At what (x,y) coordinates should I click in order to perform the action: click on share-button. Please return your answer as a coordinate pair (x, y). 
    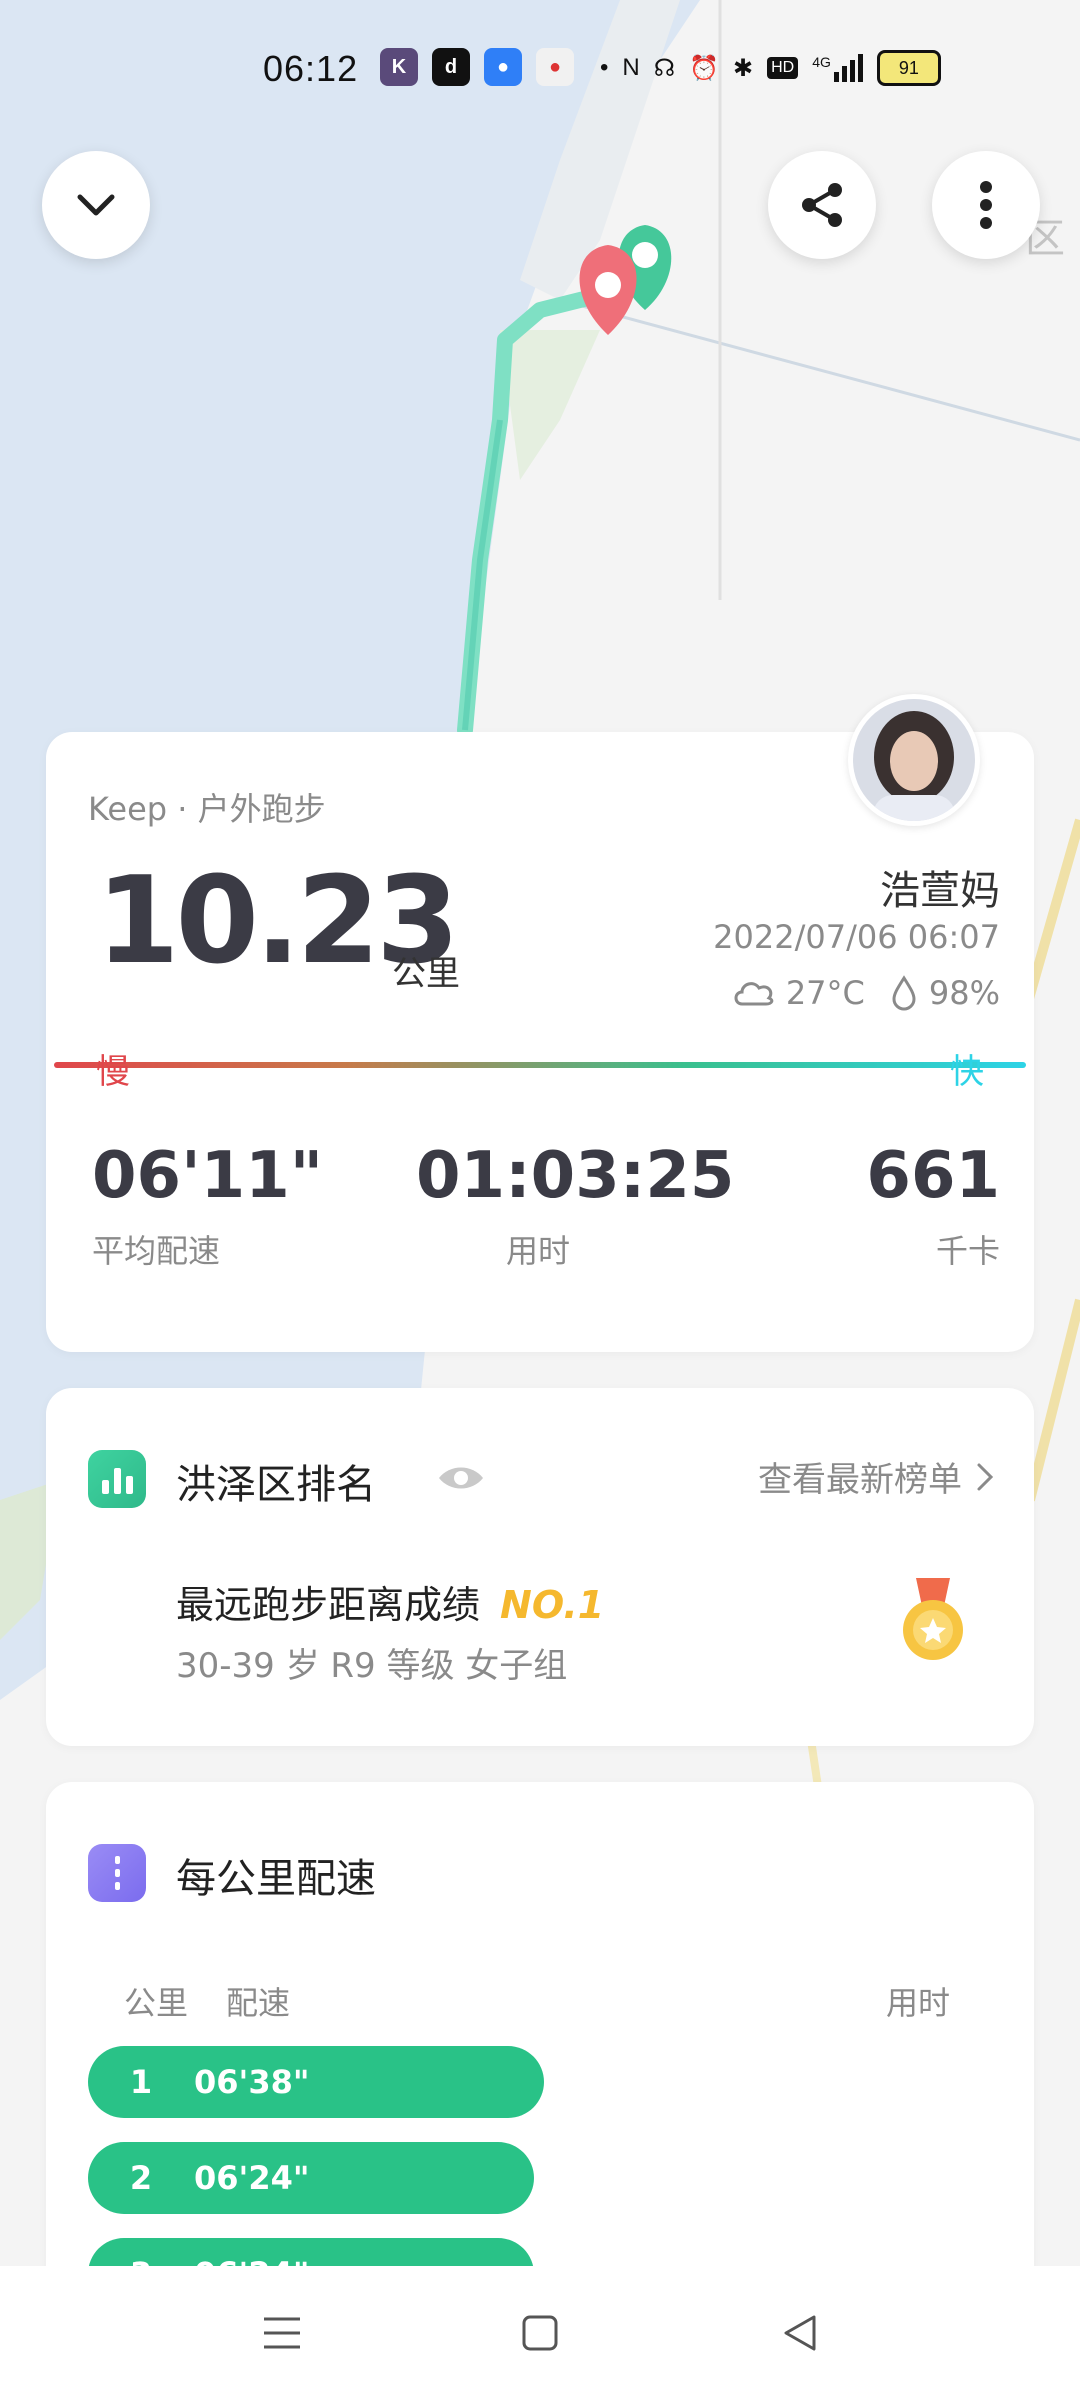
    Looking at the image, I should click on (822, 205).